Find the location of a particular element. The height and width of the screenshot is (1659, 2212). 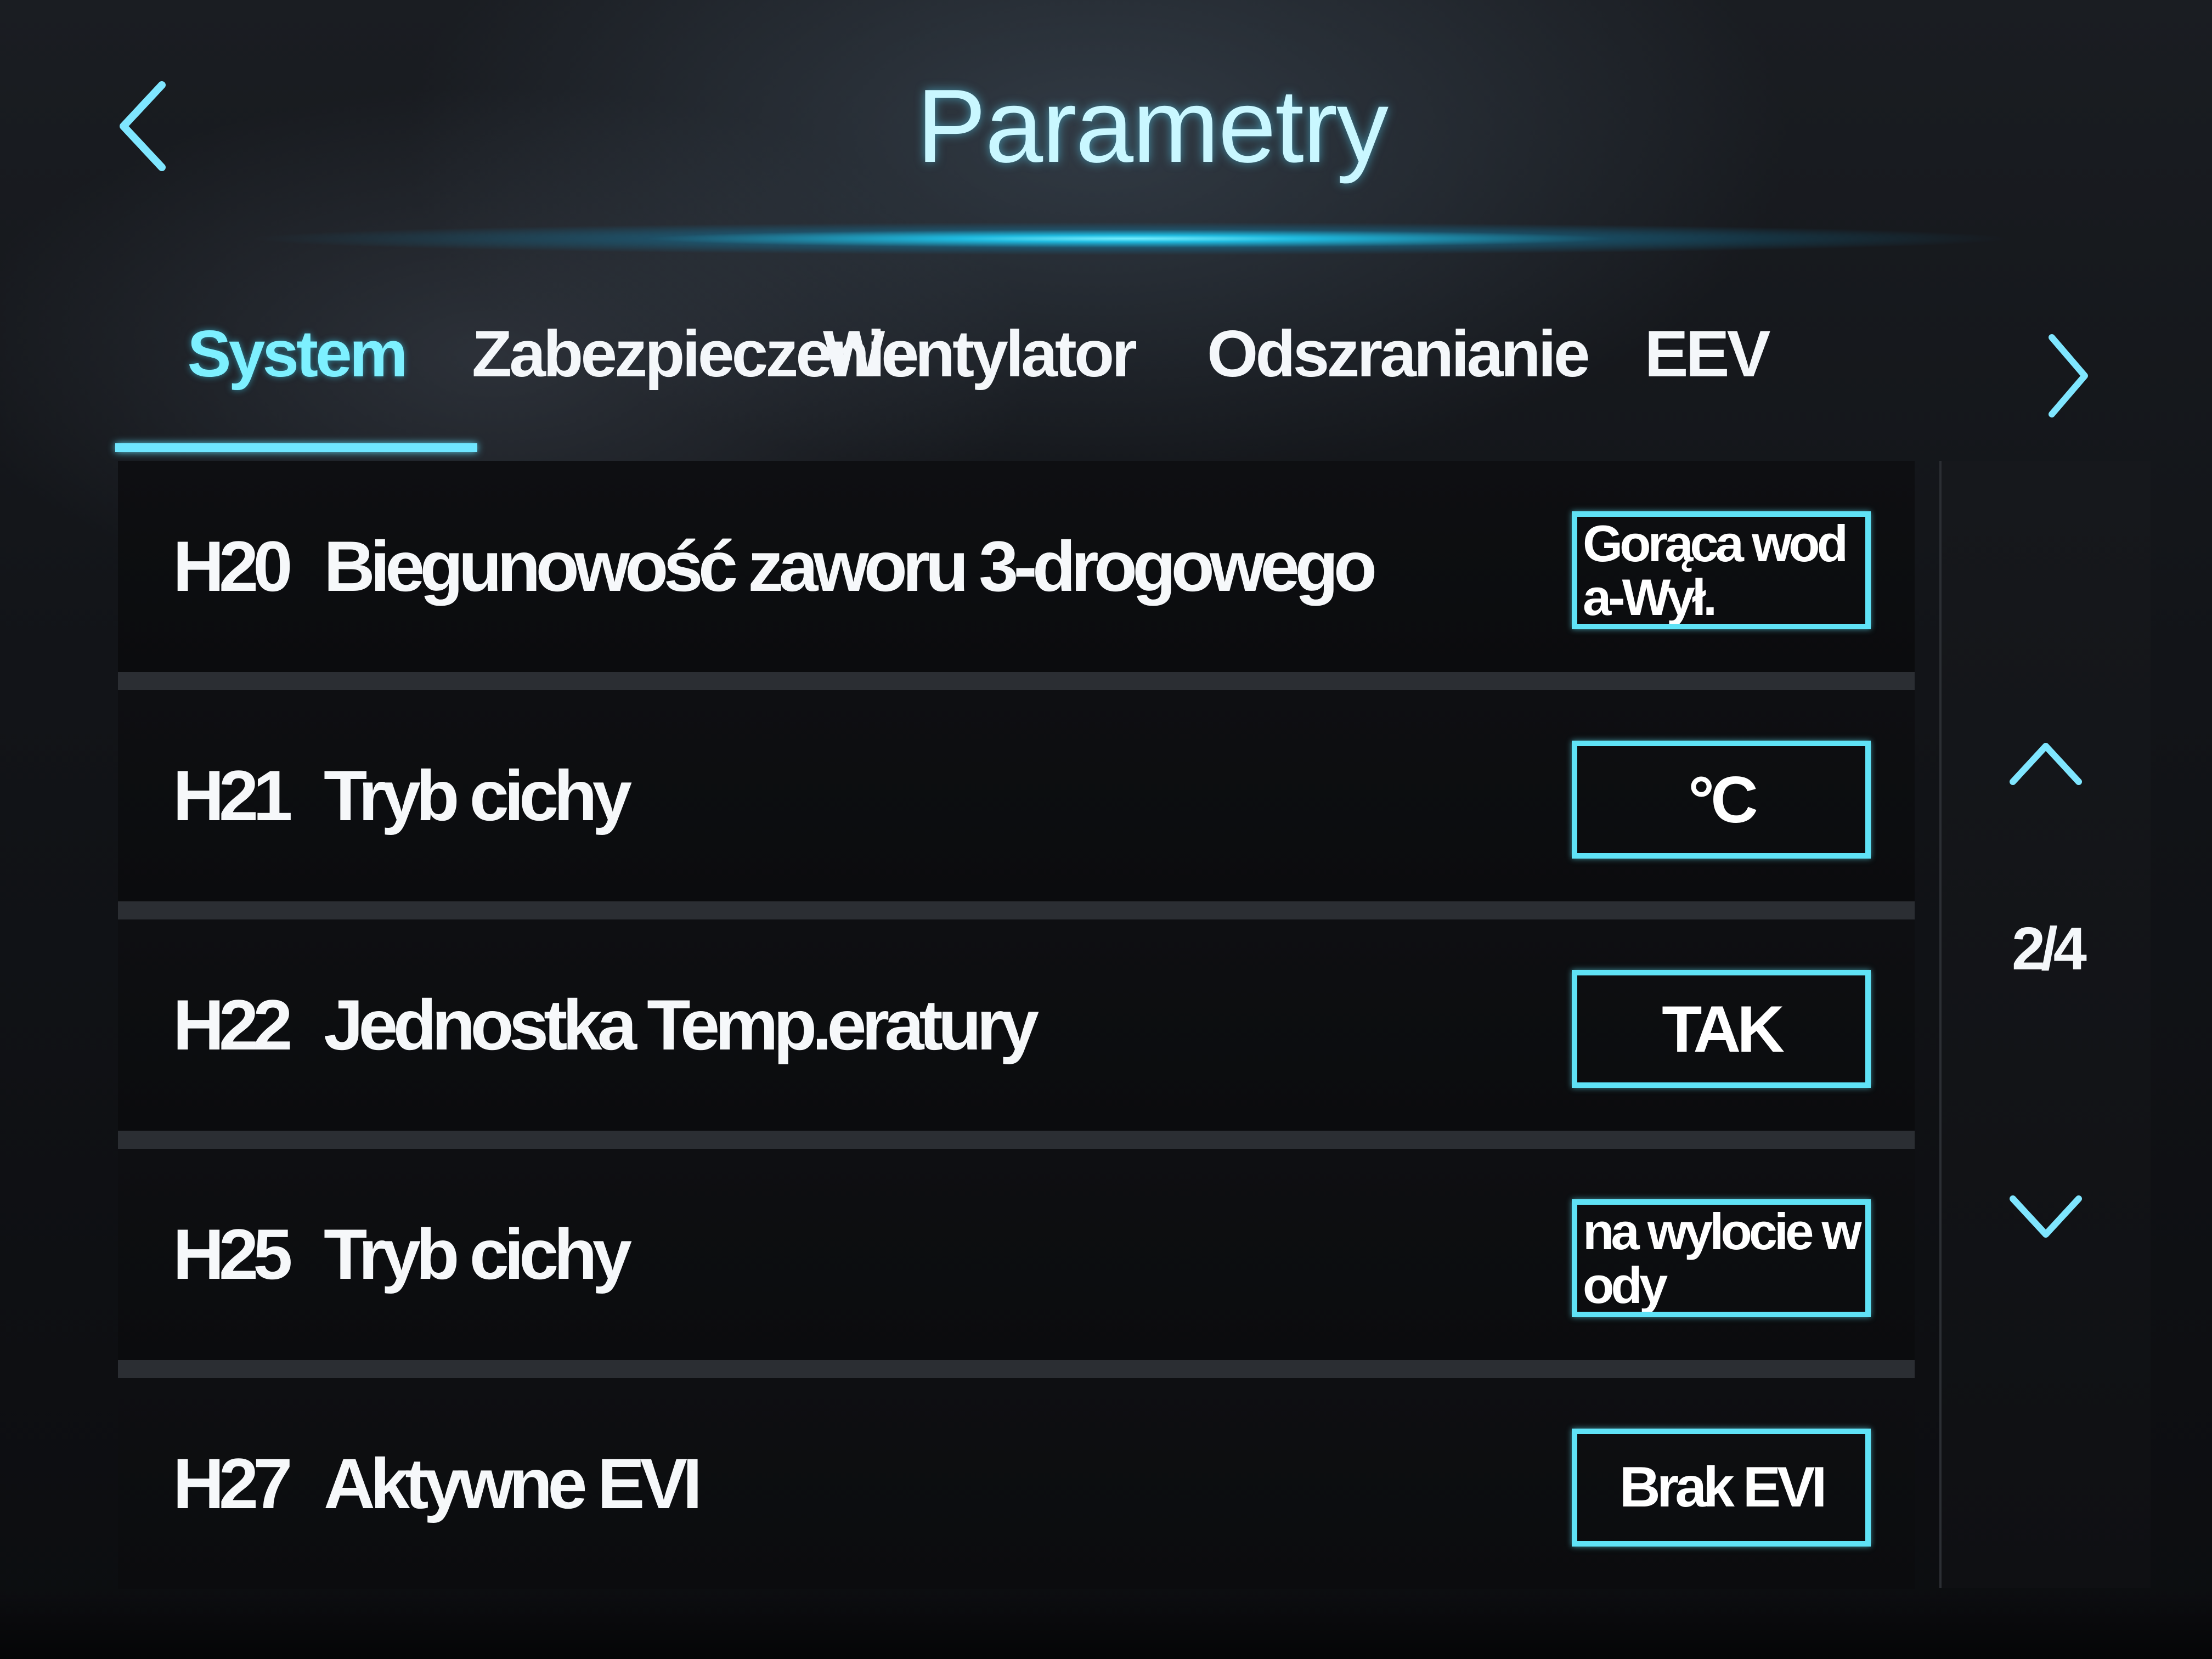

parameter-row-h22: H22 Jednostka Temp.eratury TAK is located at coordinates (1017, 1025).